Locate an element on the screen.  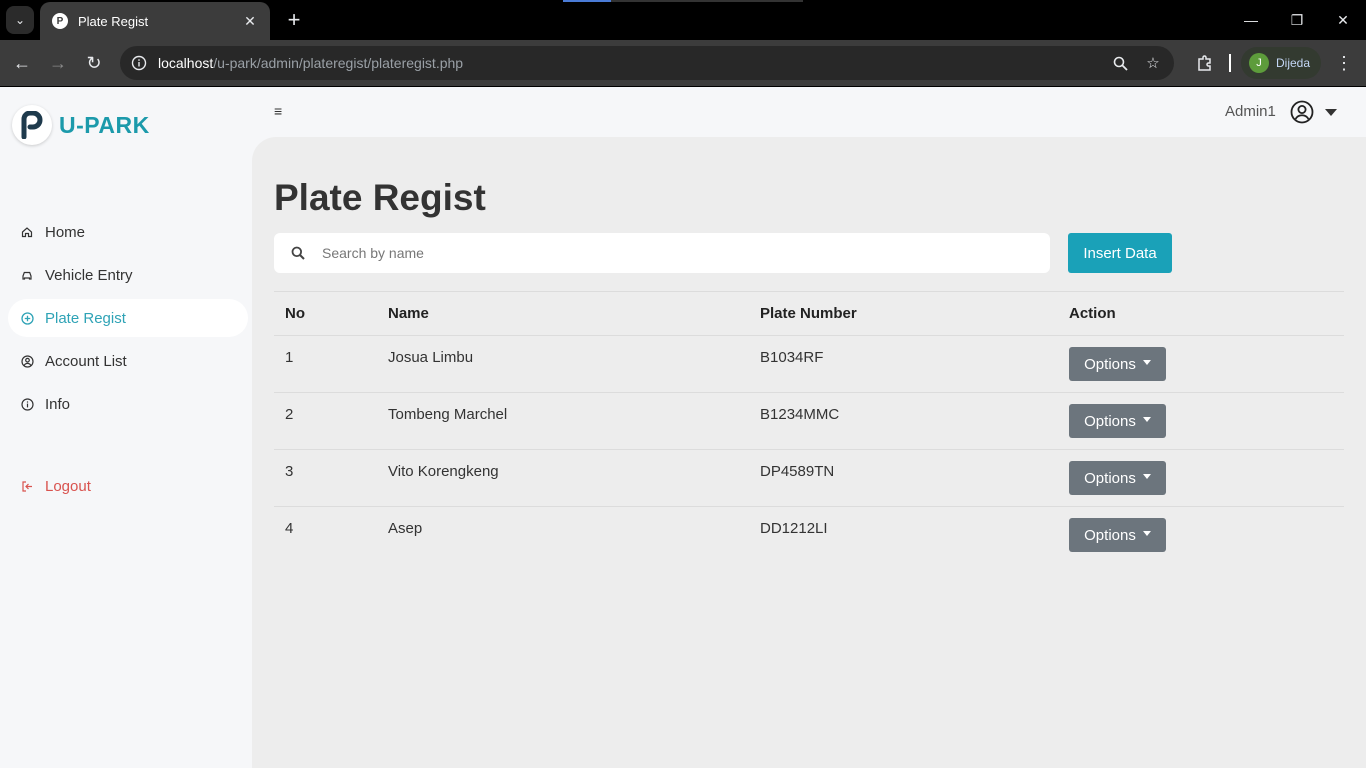
zoom-icon is located at coordinates (1120, 63).